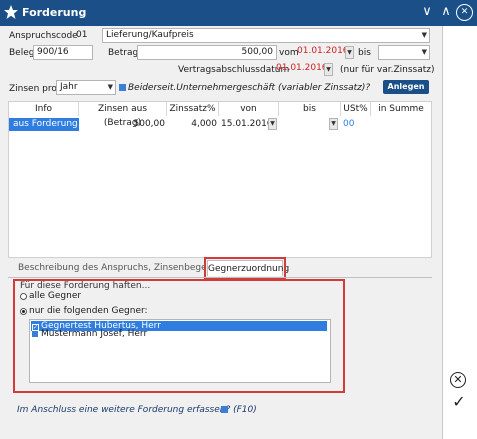 Image resolution: width=477 pixels, height=439 pixels. I want to click on window-title: Forderung, so click(54, 12).